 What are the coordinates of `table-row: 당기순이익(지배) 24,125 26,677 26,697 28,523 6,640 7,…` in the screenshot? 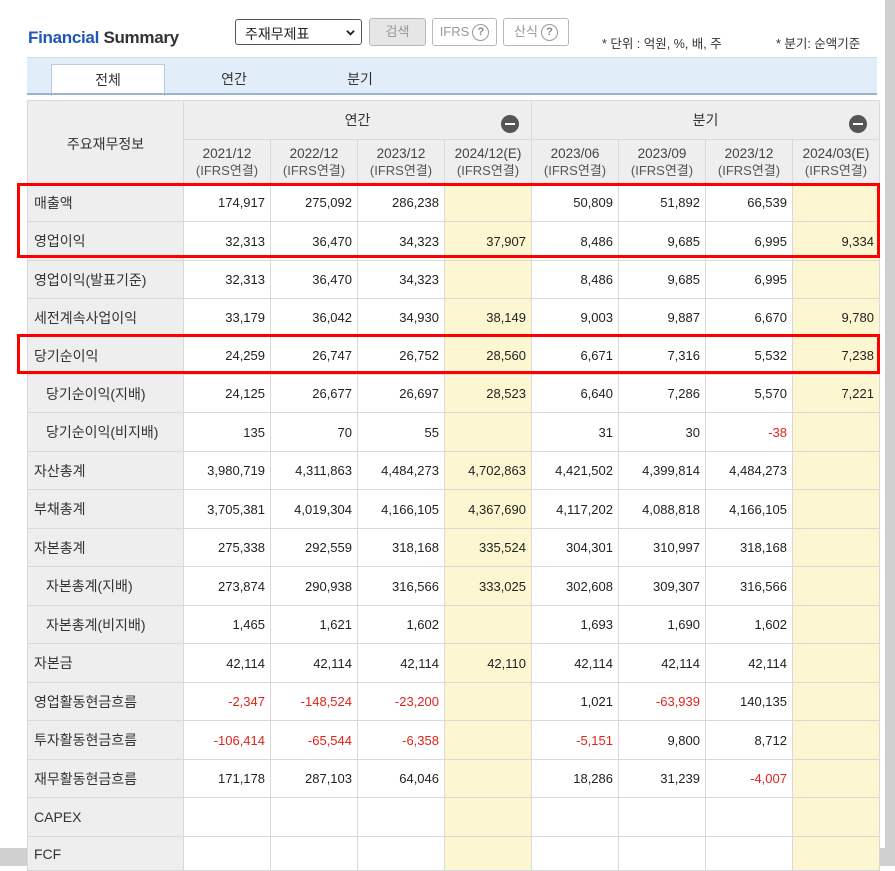 It's located at (453, 393).